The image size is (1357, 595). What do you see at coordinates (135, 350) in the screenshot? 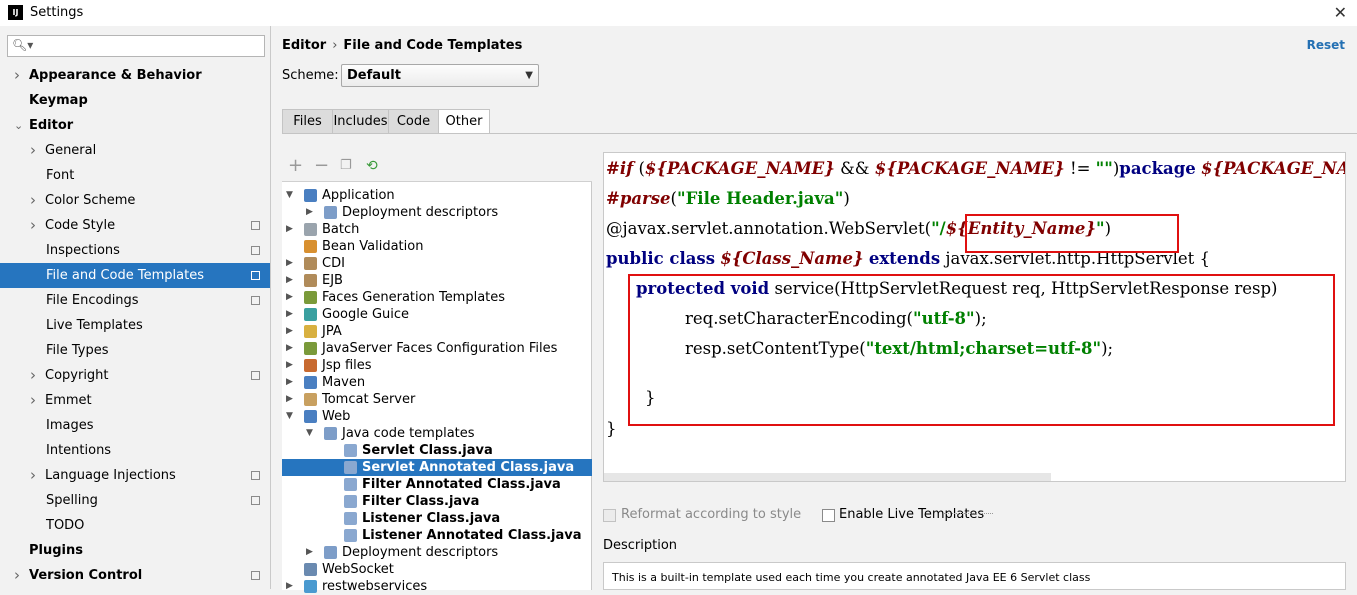
I see `sidebar-item-file-types: File Types` at bounding box center [135, 350].